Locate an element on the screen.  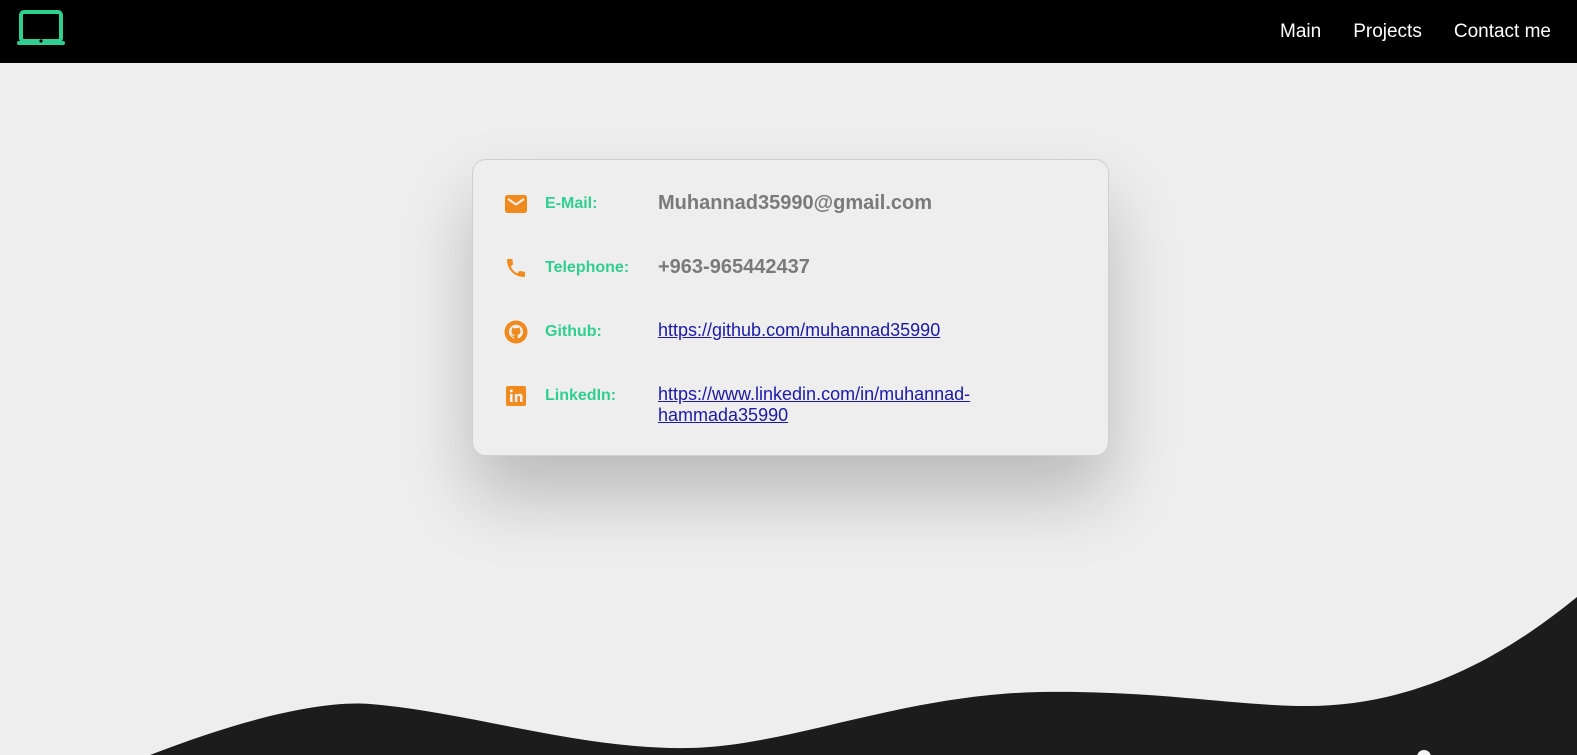
github-label: Github: is located at coordinates (573, 331).